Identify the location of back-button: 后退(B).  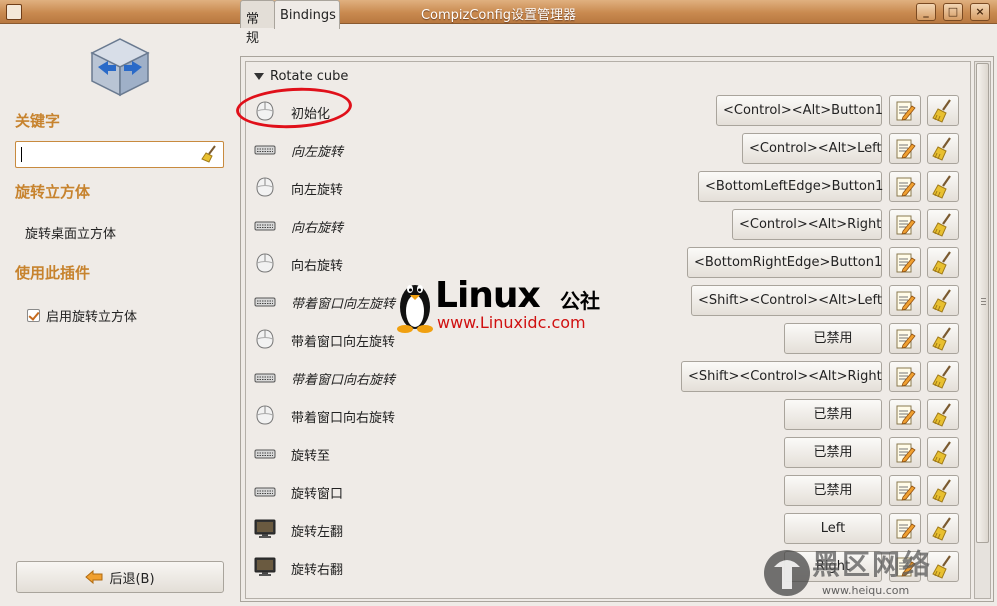
(120, 577).